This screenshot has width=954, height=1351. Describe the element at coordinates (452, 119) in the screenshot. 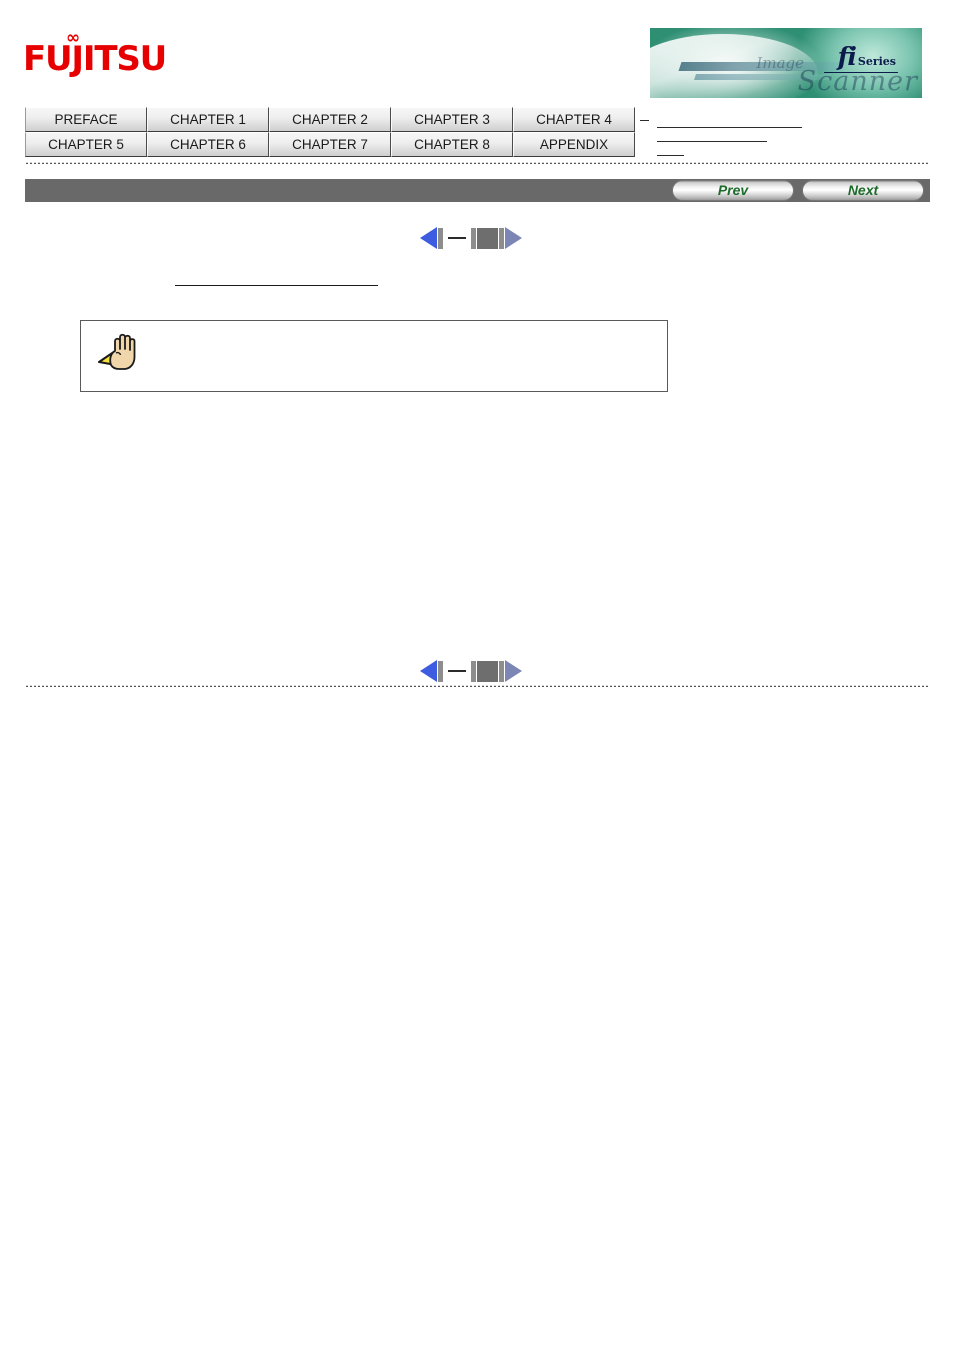

I see `tab-chapter-3: CHAPTER 3` at that location.